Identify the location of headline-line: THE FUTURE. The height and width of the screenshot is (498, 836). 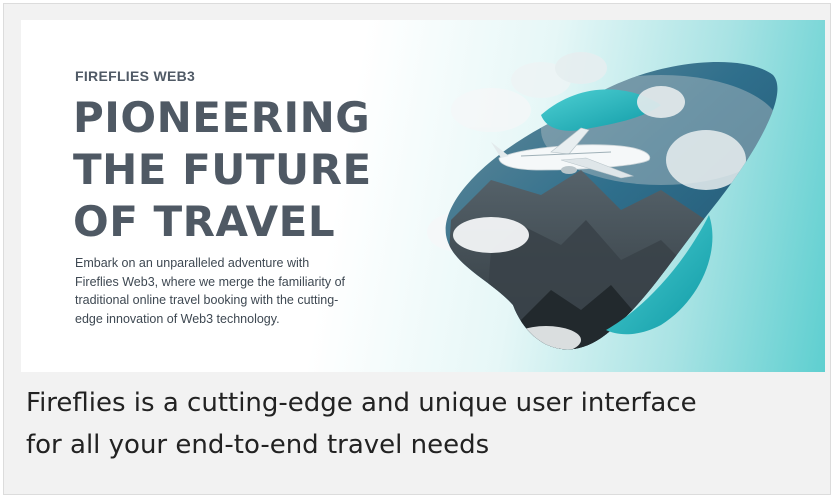
(222, 169).